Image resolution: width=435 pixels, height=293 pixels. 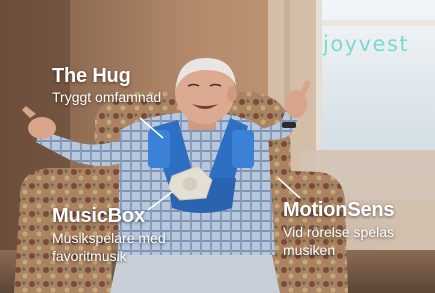 I want to click on vest-left-pad, so click(x=159, y=149).